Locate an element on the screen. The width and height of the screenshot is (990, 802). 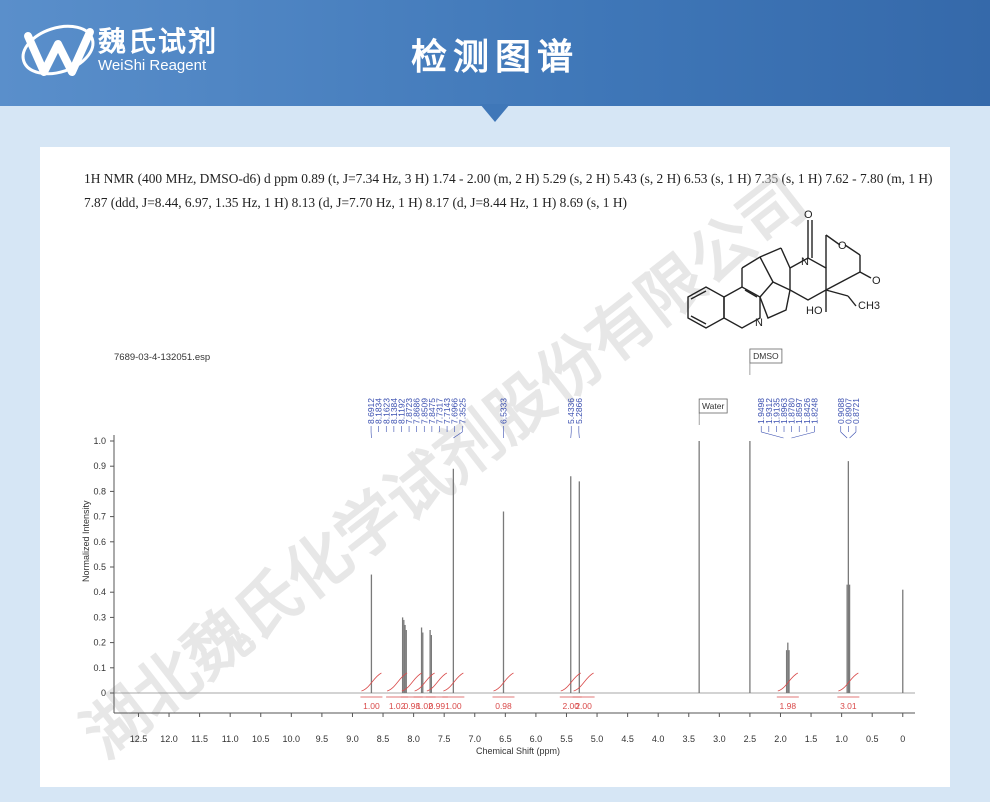
y-tick-label: 0.4 is located at coordinates (99, 592).